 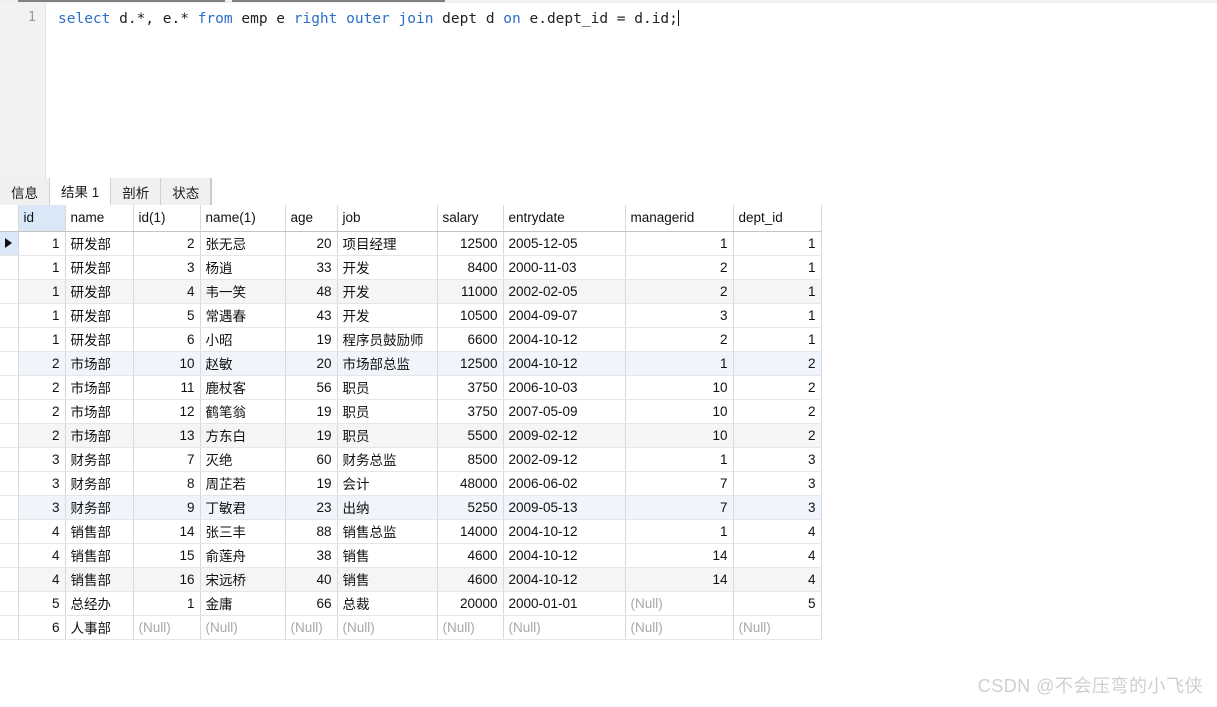 I want to click on cell-name: 销售部, so click(x=99, y=531).